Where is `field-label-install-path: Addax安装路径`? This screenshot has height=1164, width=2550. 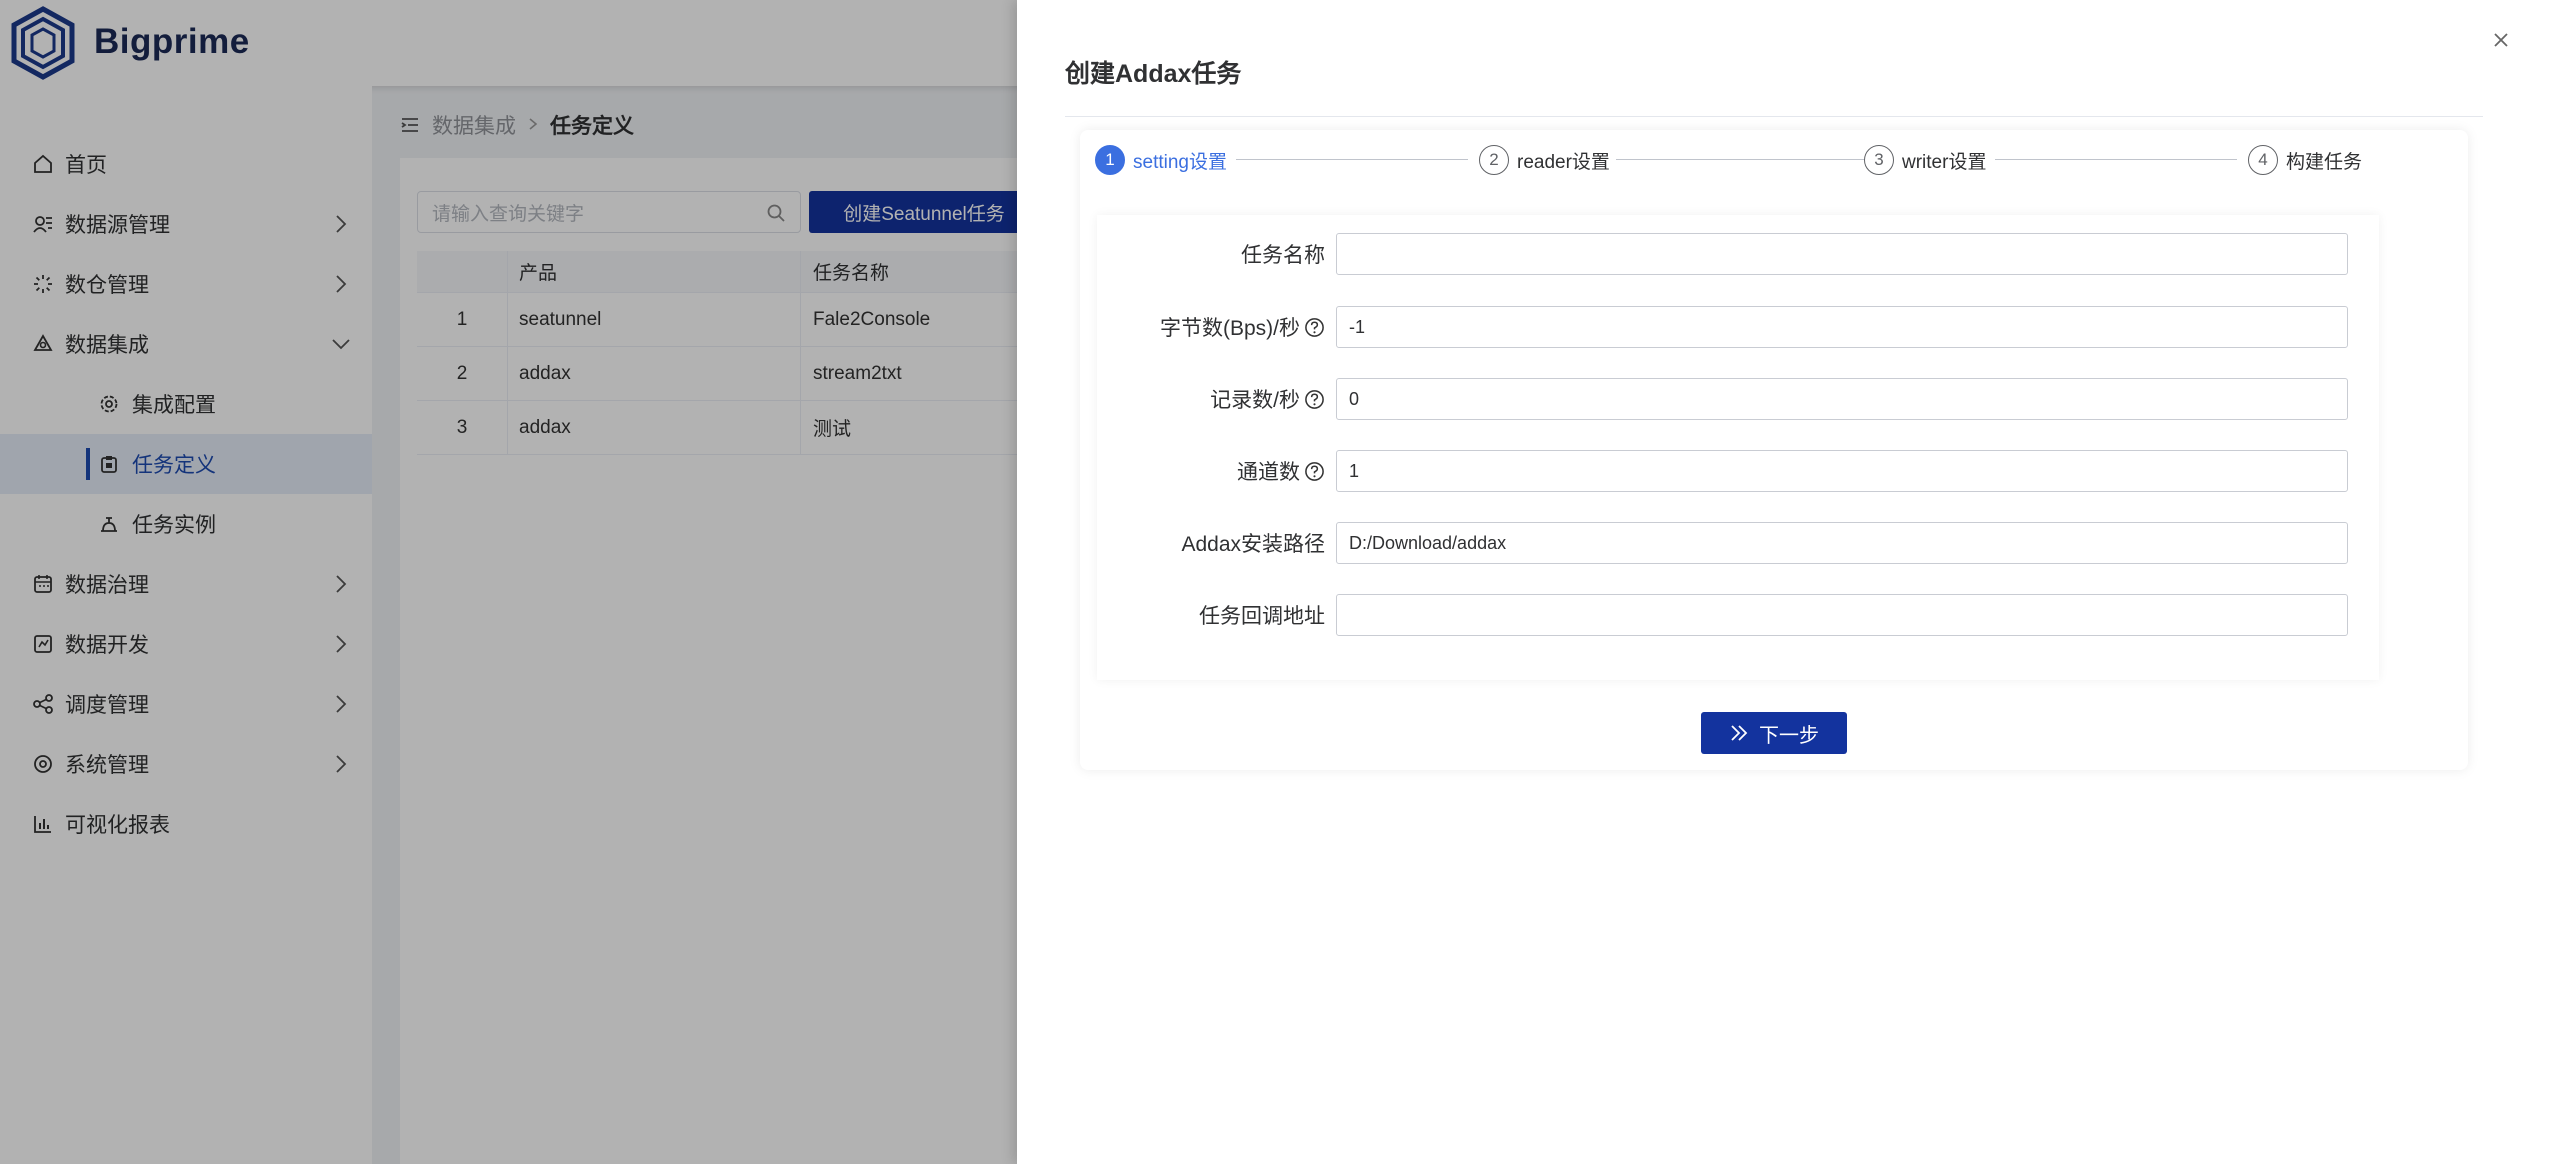 field-label-install-path: Addax安装路径 is located at coordinates (1200, 543).